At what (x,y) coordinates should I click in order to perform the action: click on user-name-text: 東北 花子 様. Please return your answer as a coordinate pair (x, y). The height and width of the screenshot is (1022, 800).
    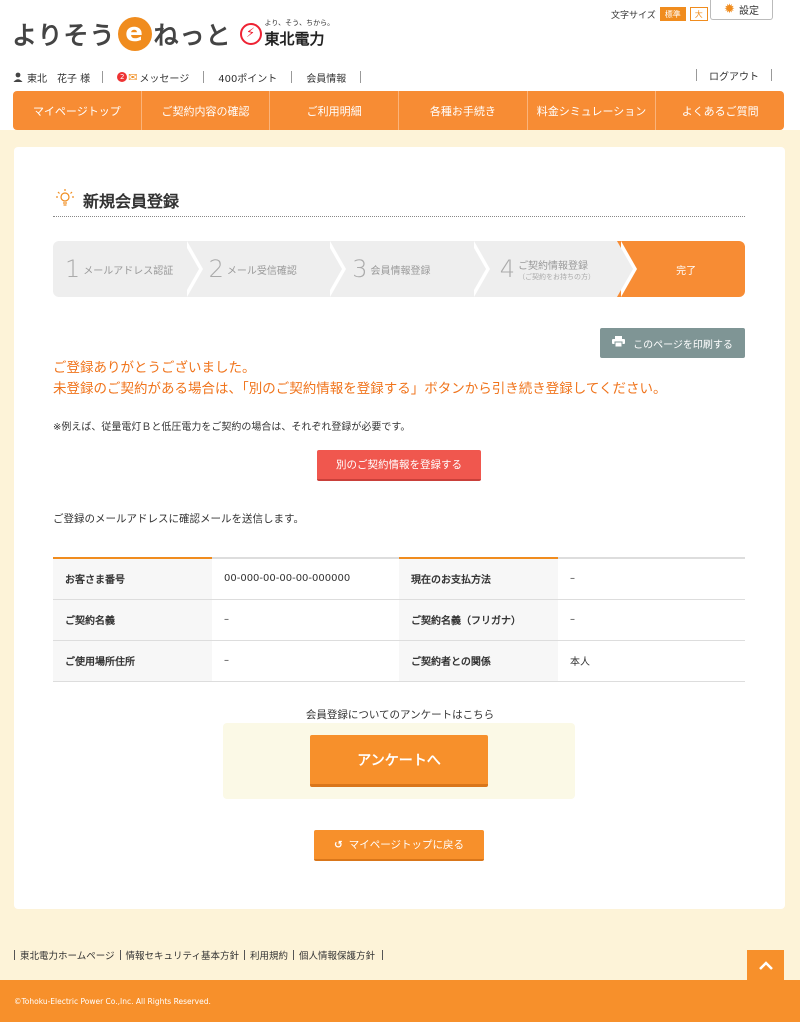
    Looking at the image, I should click on (59, 79).